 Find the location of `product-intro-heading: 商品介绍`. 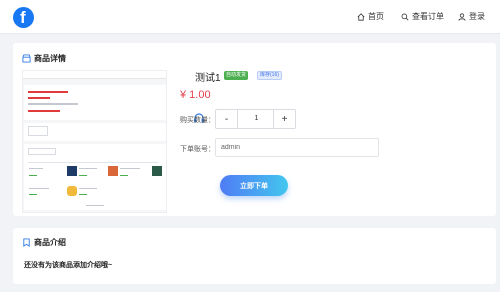

product-intro-heading: 商品介绍 is located at coordinates (44, 242).